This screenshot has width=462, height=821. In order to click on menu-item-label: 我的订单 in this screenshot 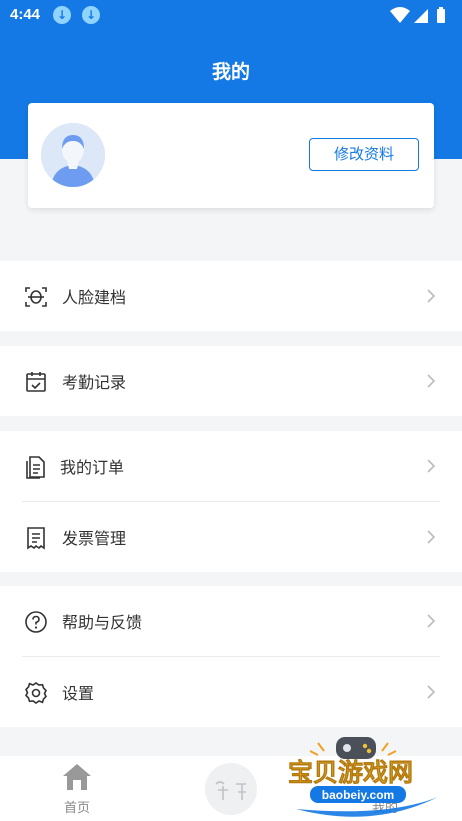, I will do `click(92, 467)`.